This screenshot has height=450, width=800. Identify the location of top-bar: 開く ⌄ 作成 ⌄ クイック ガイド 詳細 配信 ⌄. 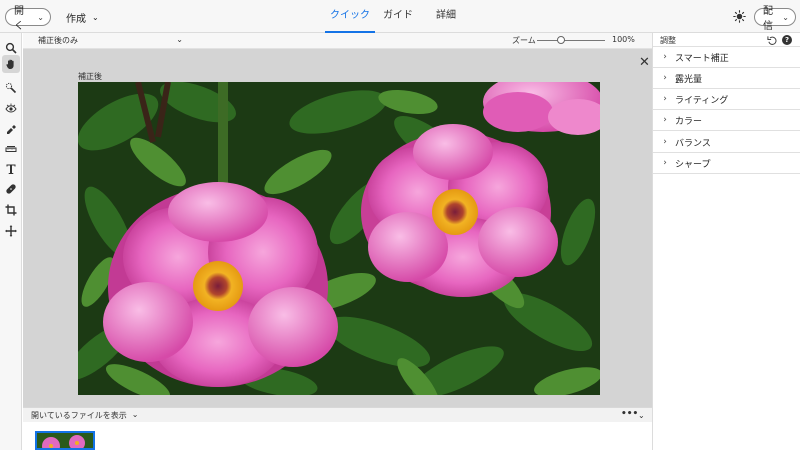
(400, 16).